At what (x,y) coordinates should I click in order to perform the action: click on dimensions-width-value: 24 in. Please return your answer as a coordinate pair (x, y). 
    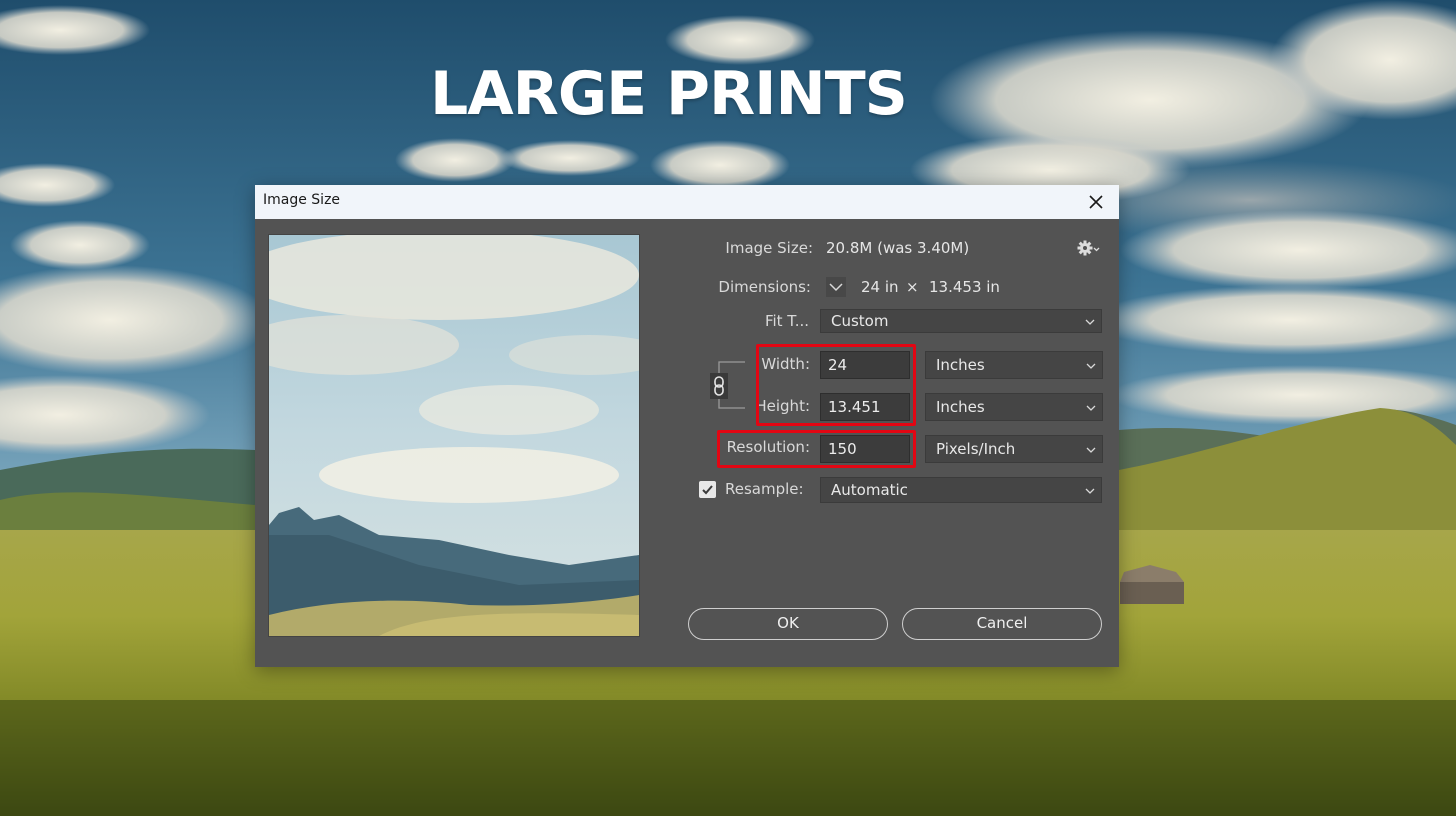
    Looking at the image, I should click on (880, 287).